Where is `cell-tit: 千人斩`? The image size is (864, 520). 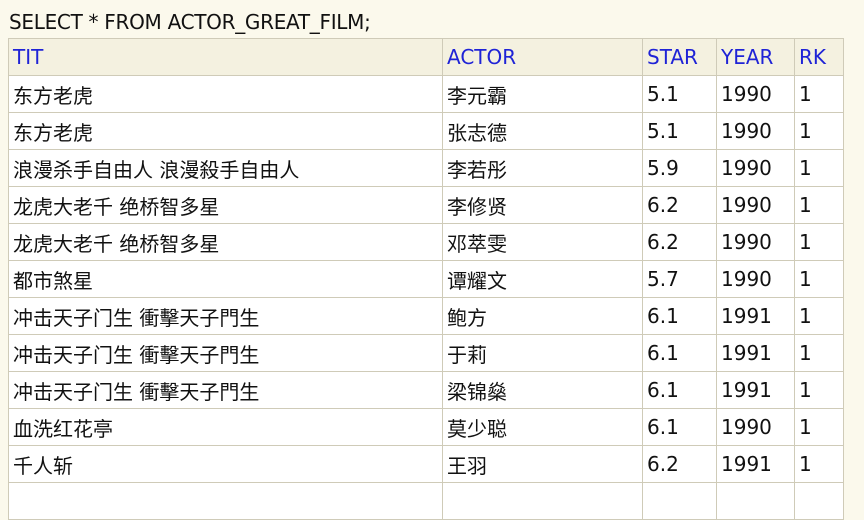
cell-tit: 千人斩 is located at coordinates (225, 464).